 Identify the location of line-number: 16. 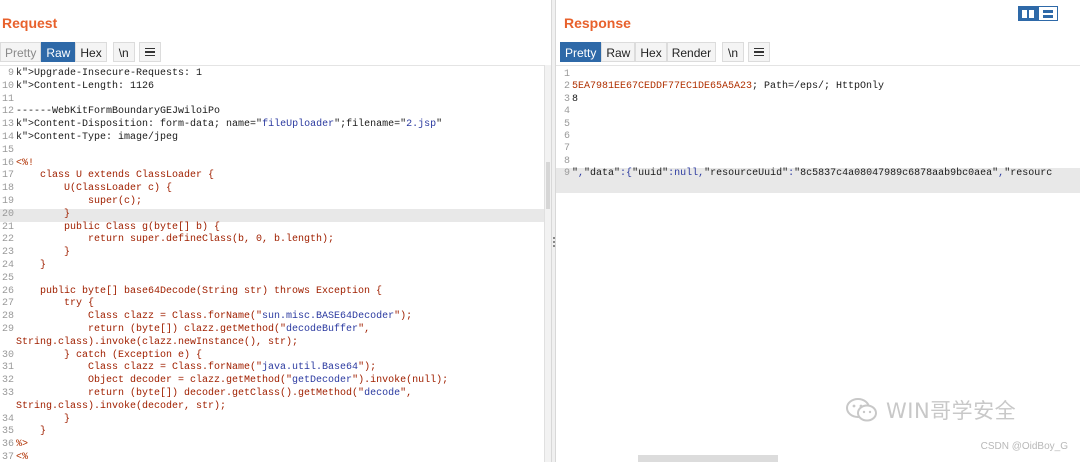
(7, 163).